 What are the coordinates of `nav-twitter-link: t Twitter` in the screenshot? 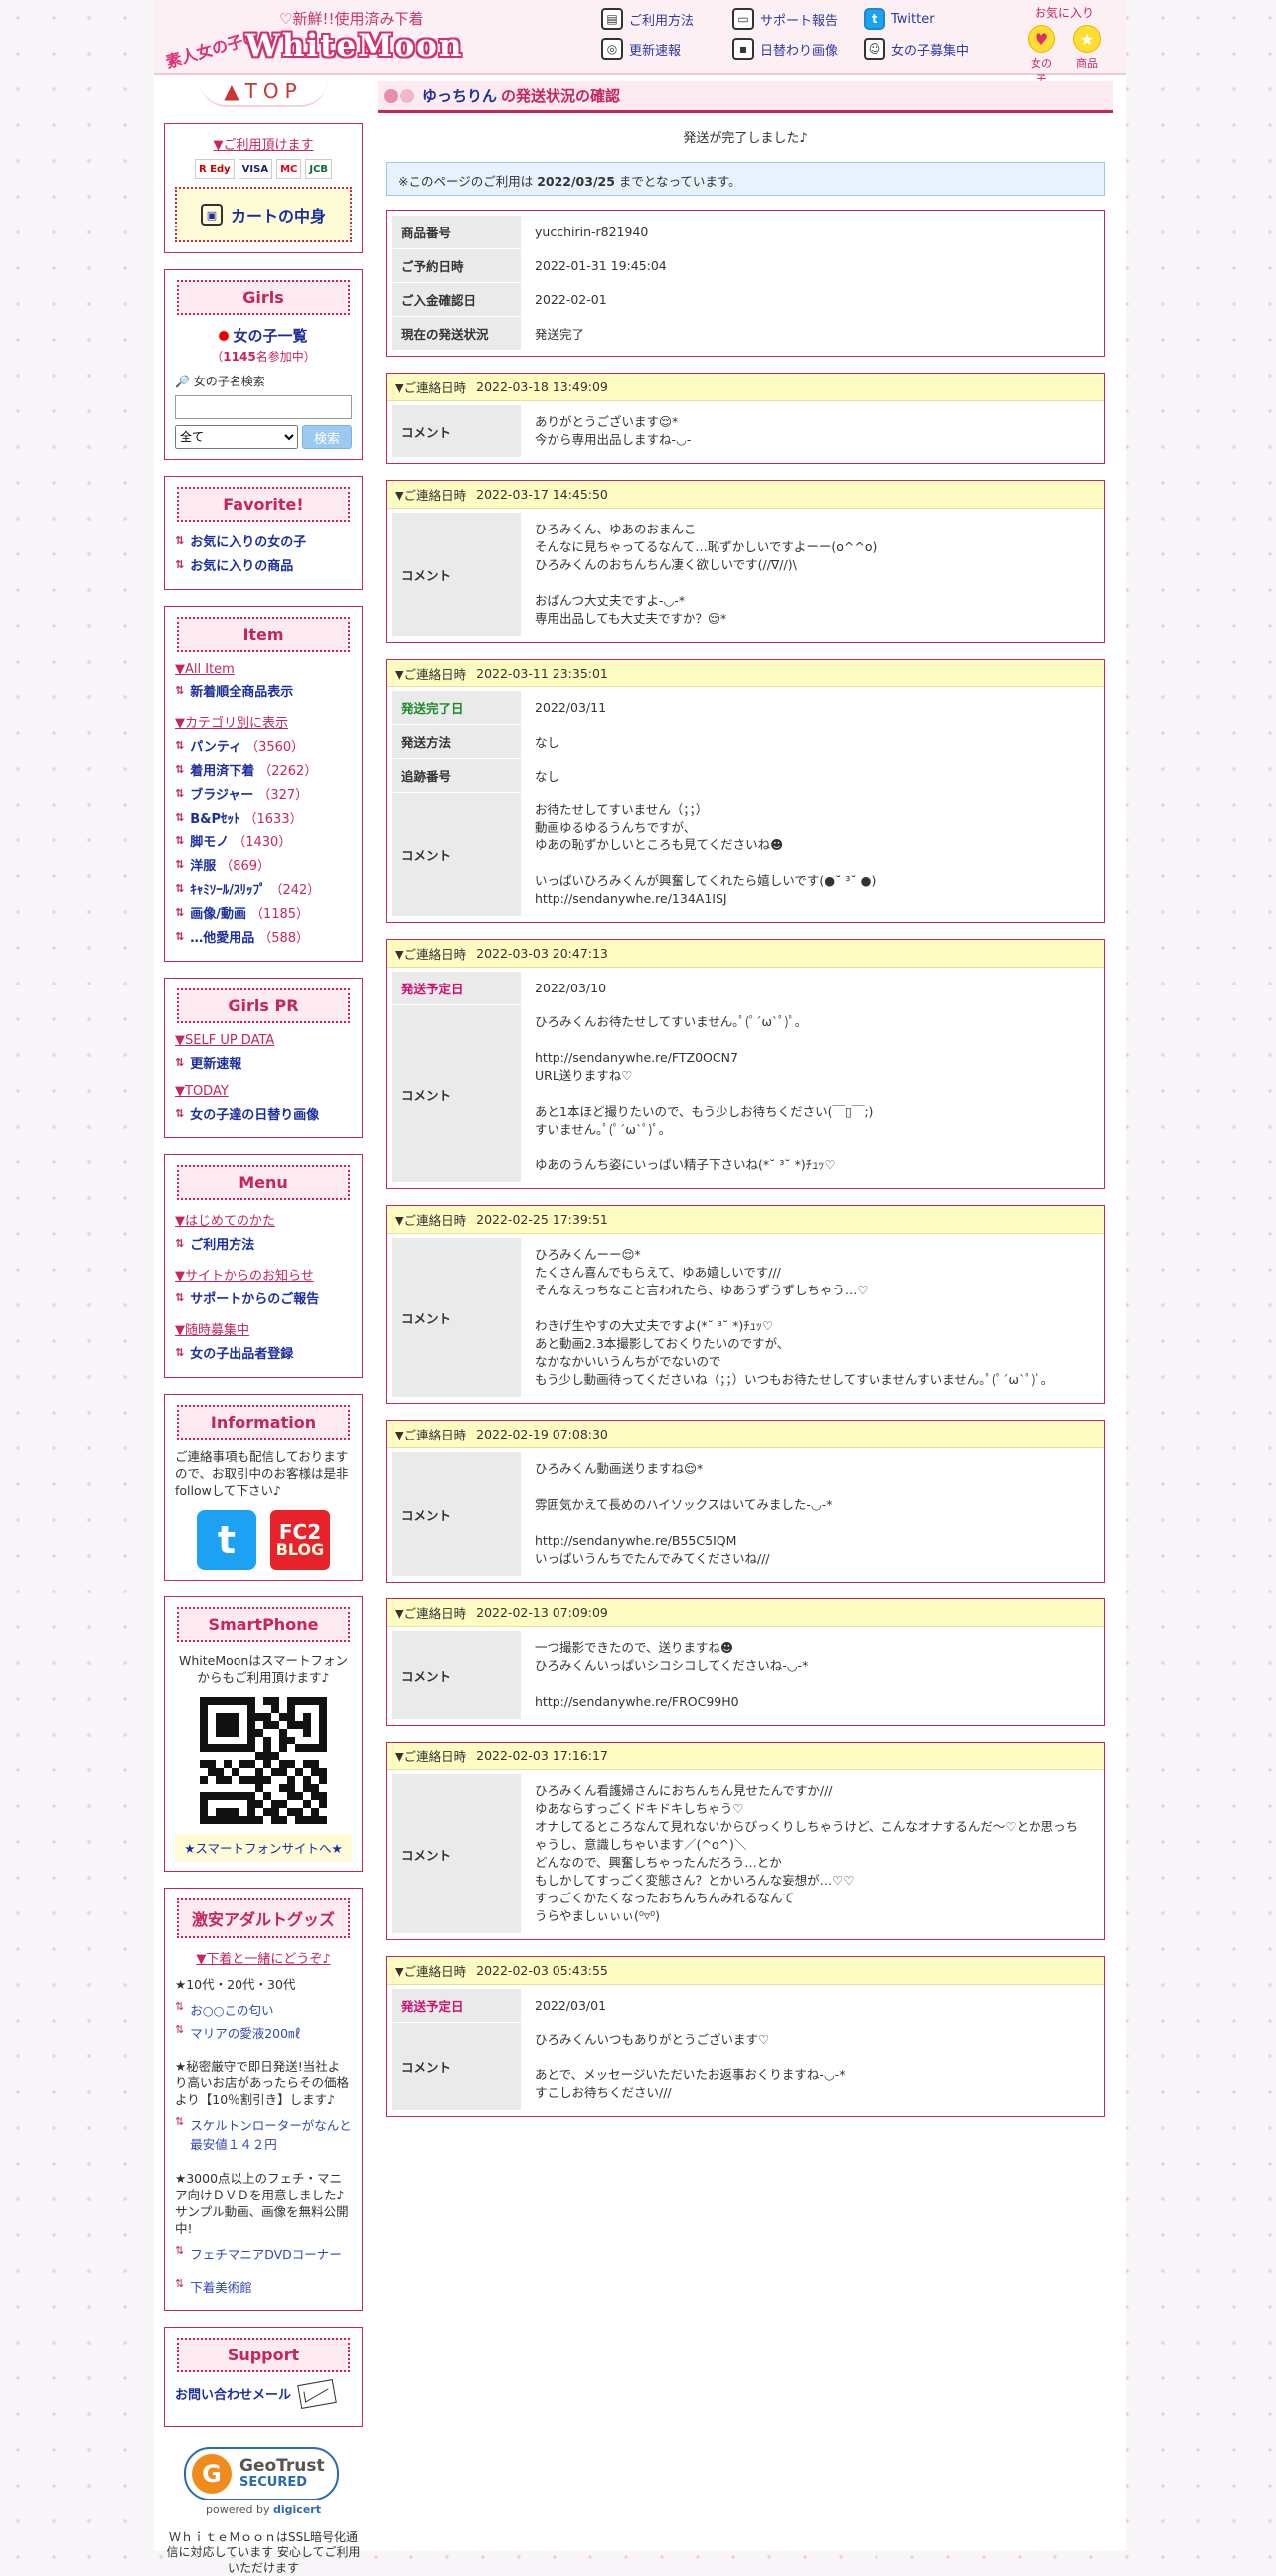 It's located at (900, 19).